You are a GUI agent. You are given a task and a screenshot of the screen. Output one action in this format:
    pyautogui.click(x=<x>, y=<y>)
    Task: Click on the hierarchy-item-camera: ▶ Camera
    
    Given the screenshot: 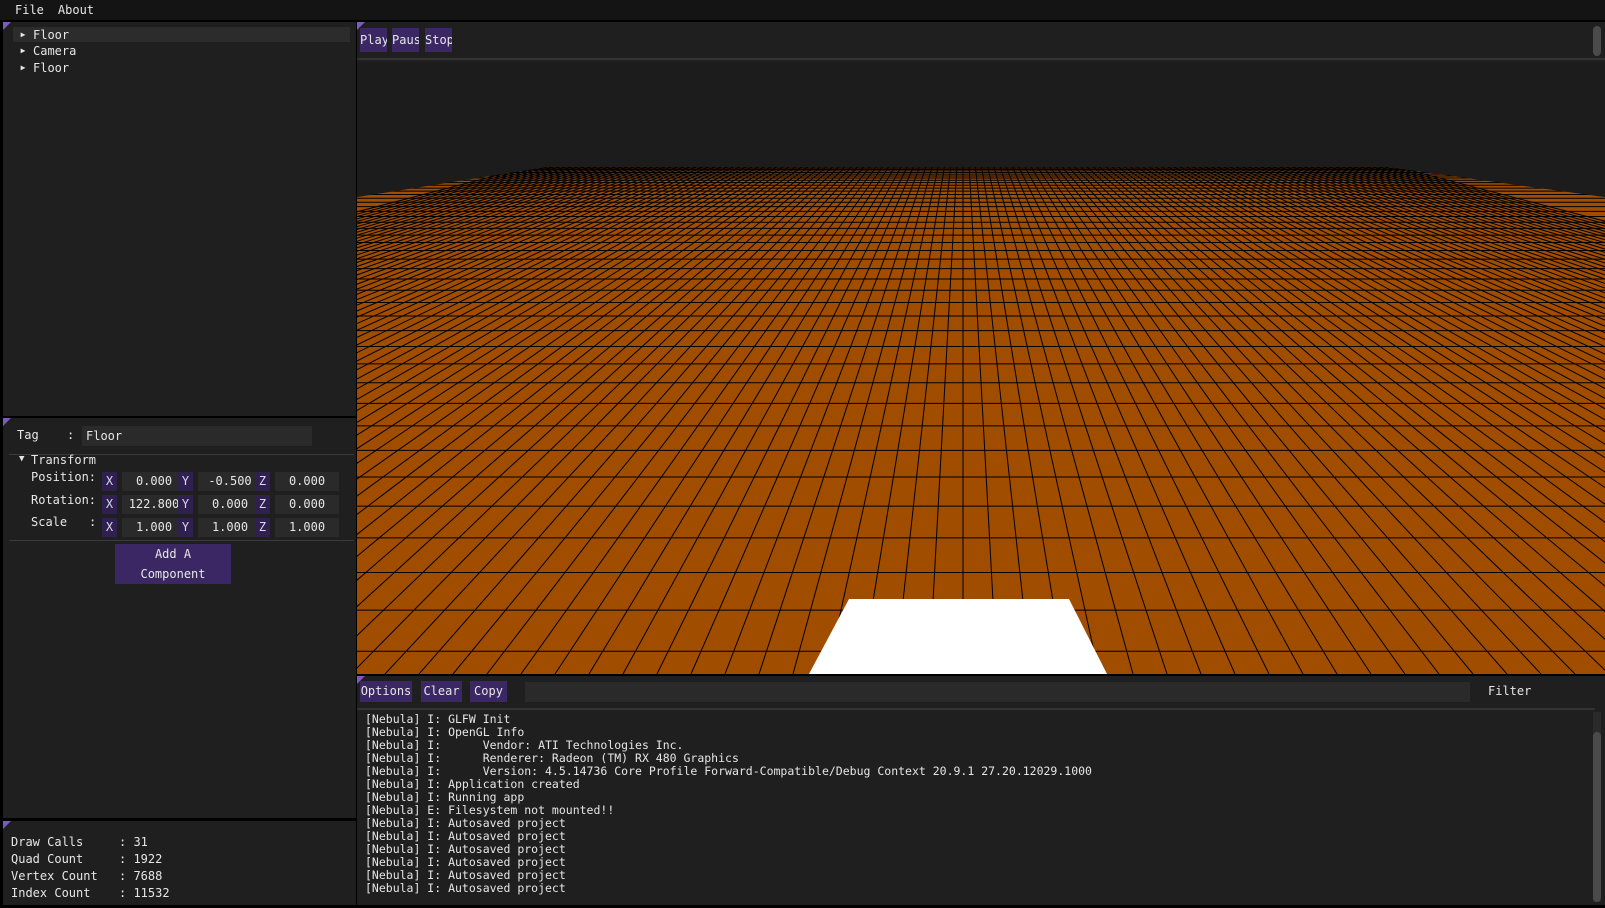 What is the action you would take?
    pyautogui.click(x=45, y=50)
    